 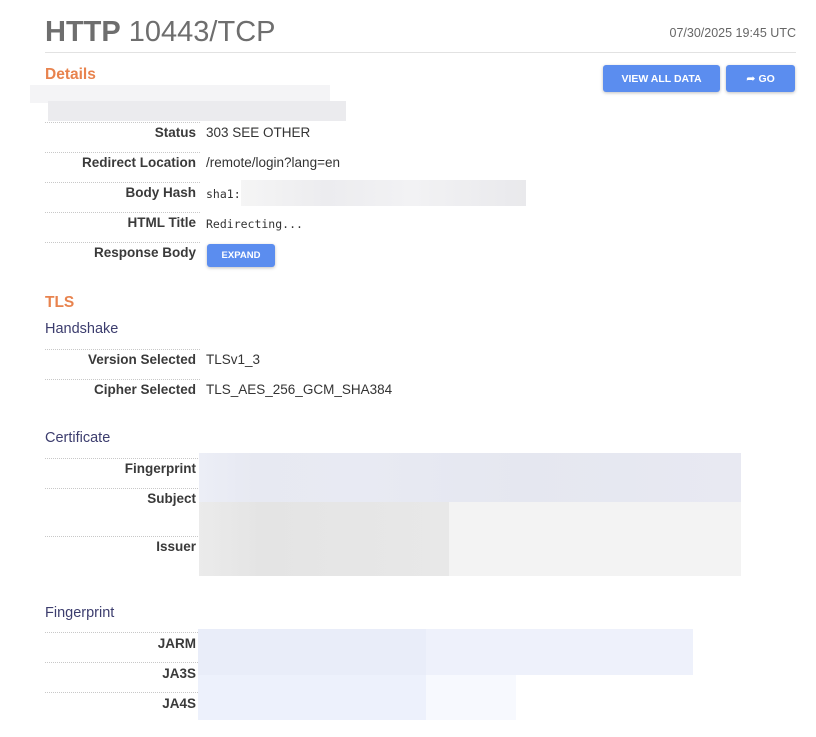 What do you see at coordinates (176, 643) in the screenshot?
I see `jarm-label: JARM` at bounding box center [176, 643].